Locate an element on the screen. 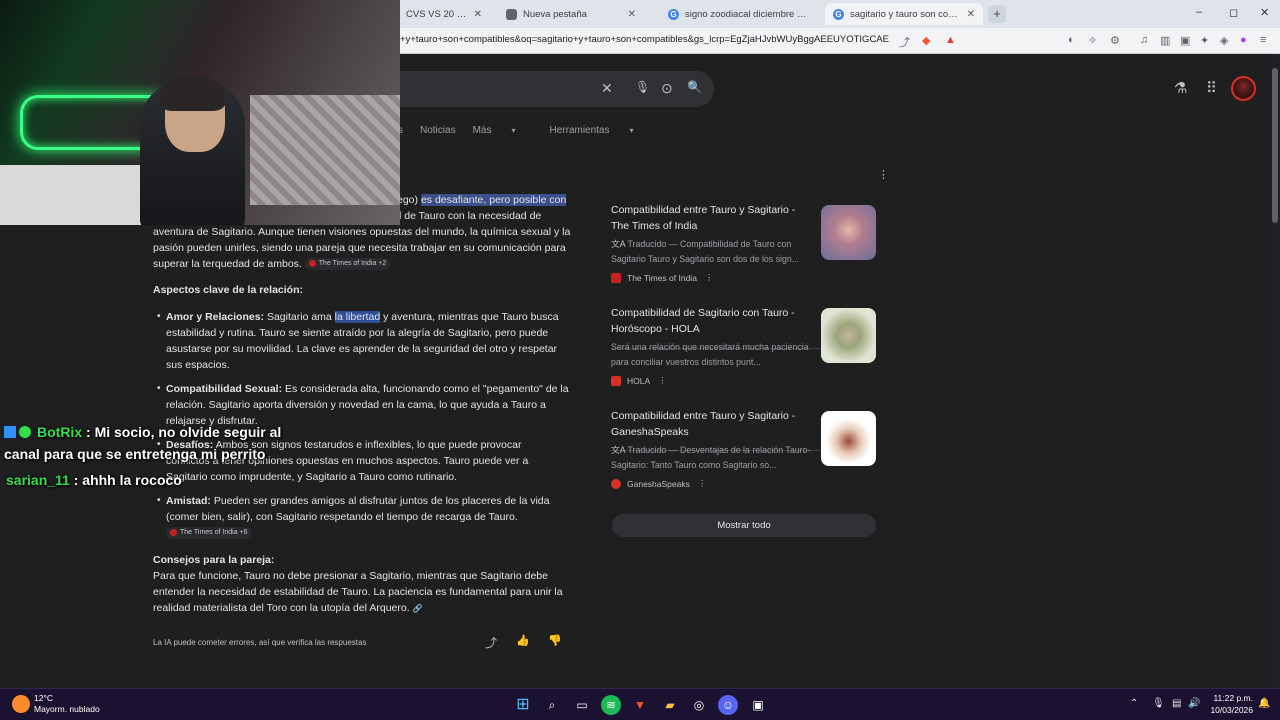 The height and width of the screenshot is (720, 1280). notification-icon: 🔔 is located at coordinates (1264, 703).